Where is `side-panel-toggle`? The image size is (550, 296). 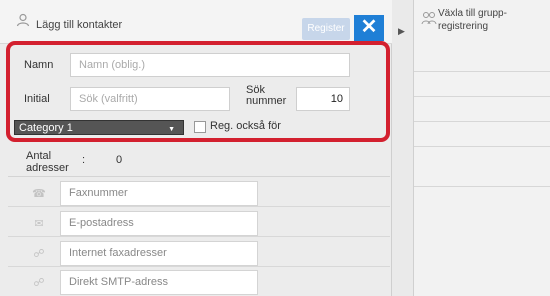 side-panel-toggle is located at coordinates (403, 148).